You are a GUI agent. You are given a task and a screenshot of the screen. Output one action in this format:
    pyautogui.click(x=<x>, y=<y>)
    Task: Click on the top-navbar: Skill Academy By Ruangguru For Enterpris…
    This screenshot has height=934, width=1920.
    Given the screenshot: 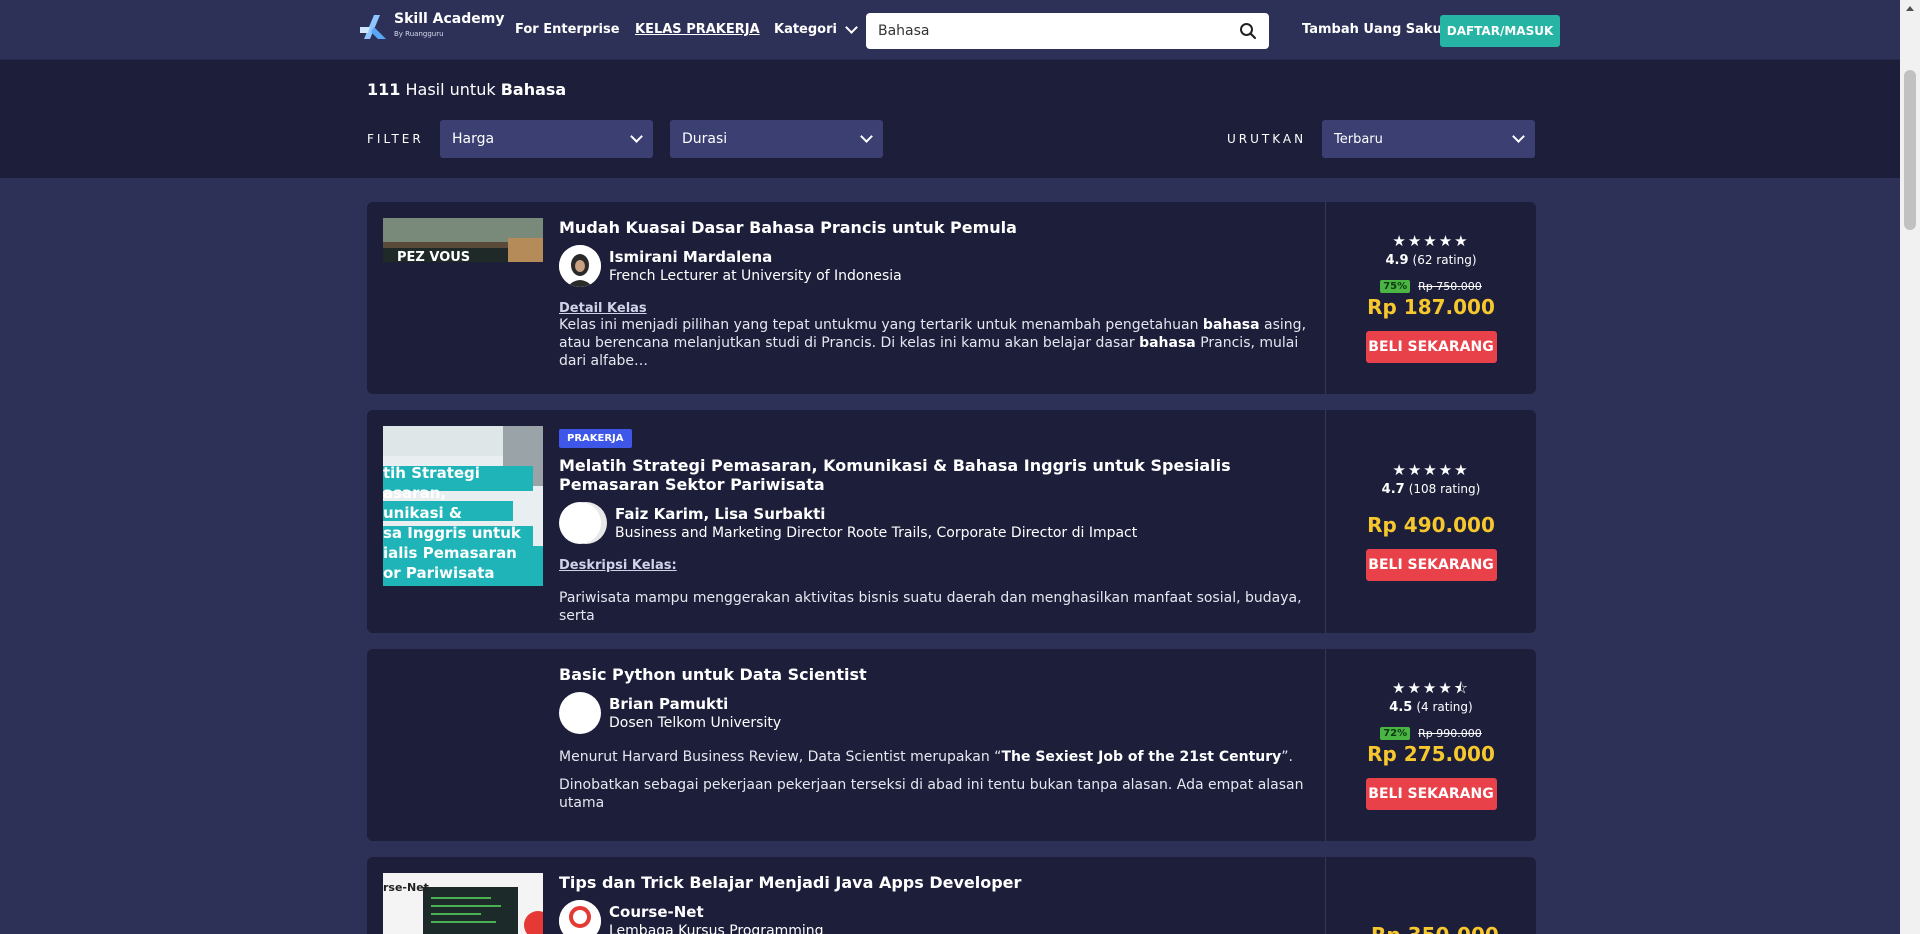 What is the action you would take?
    pyautogui.click(x=950, y=30)
    